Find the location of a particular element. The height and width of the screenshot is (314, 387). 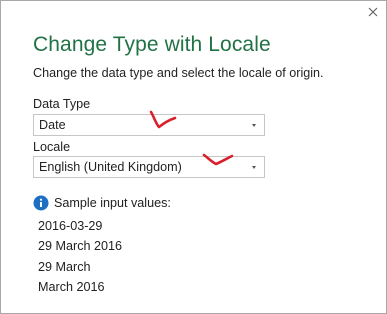

data-type-selected-value: Date is located at coordinates (52, 125).